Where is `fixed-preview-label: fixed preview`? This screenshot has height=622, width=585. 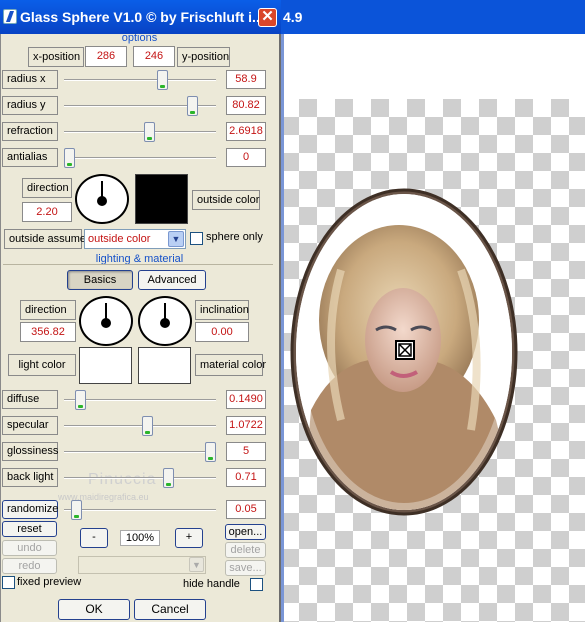 fixed-preview-label: fixed preview is located at coordinates (49, 582).